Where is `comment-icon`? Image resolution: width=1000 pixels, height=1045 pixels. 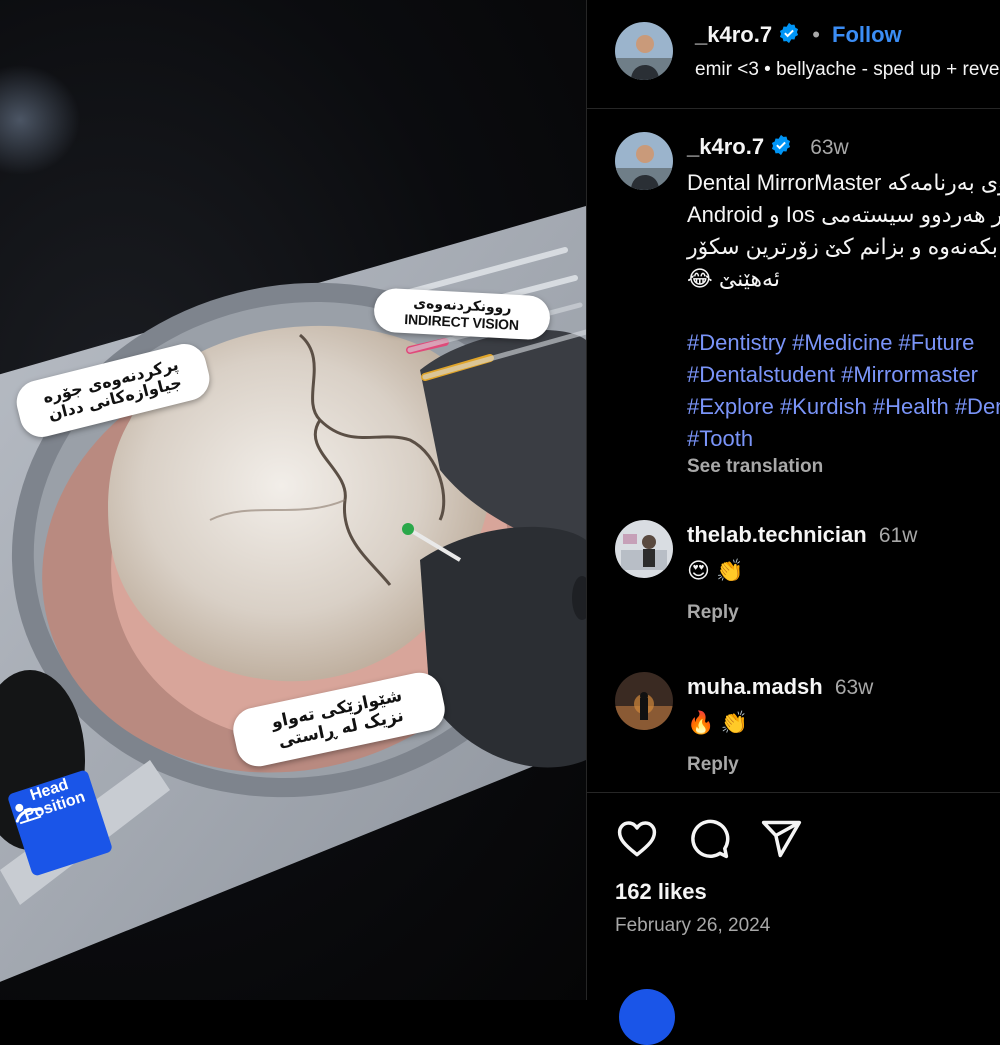
comment-icon is located at coordinates (709, 839).